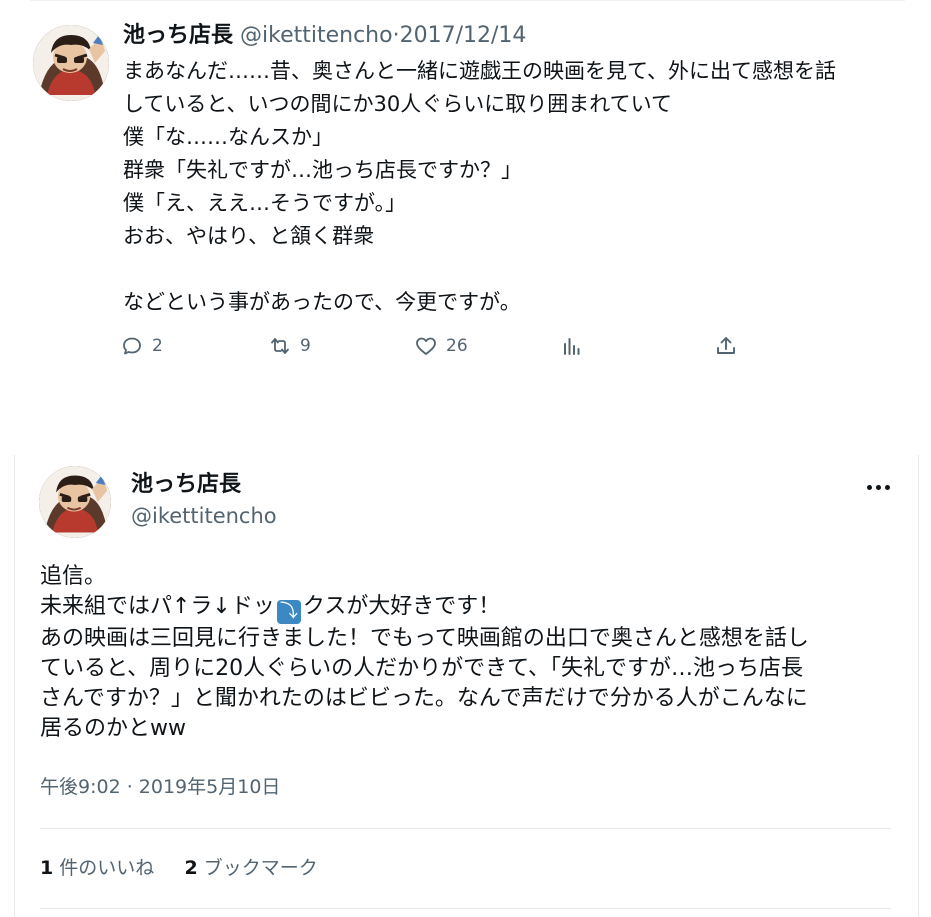 The height and width of the screenshot is (917, 931). Describe the element at coordinates (191, 868) in the screenshot. I see `bookmarks-count: 2` at that location.